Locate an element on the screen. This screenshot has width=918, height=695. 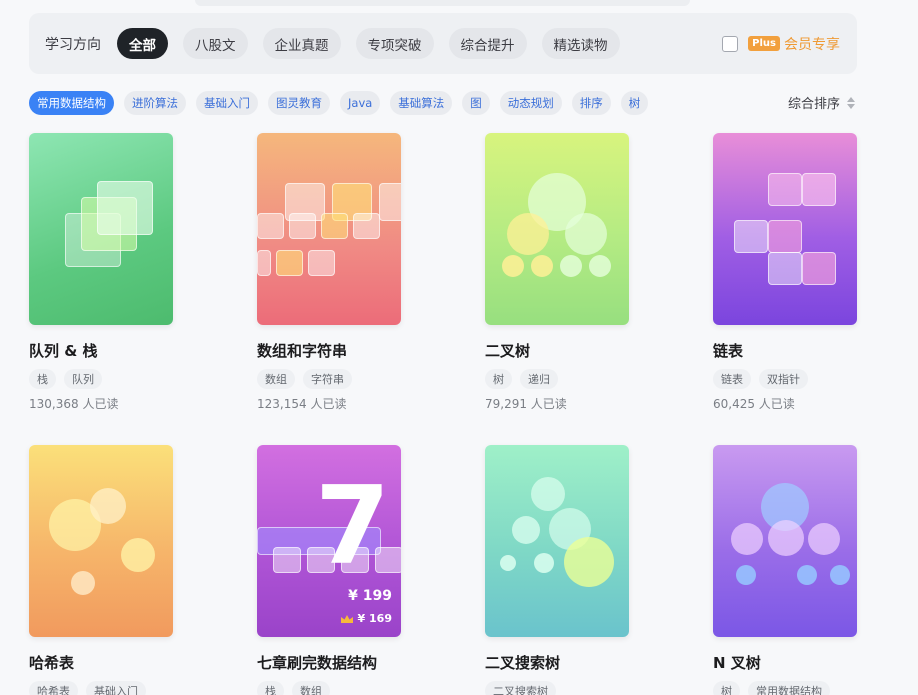
category-pill-special: 专项突破 is located at coordinates (394, 43).